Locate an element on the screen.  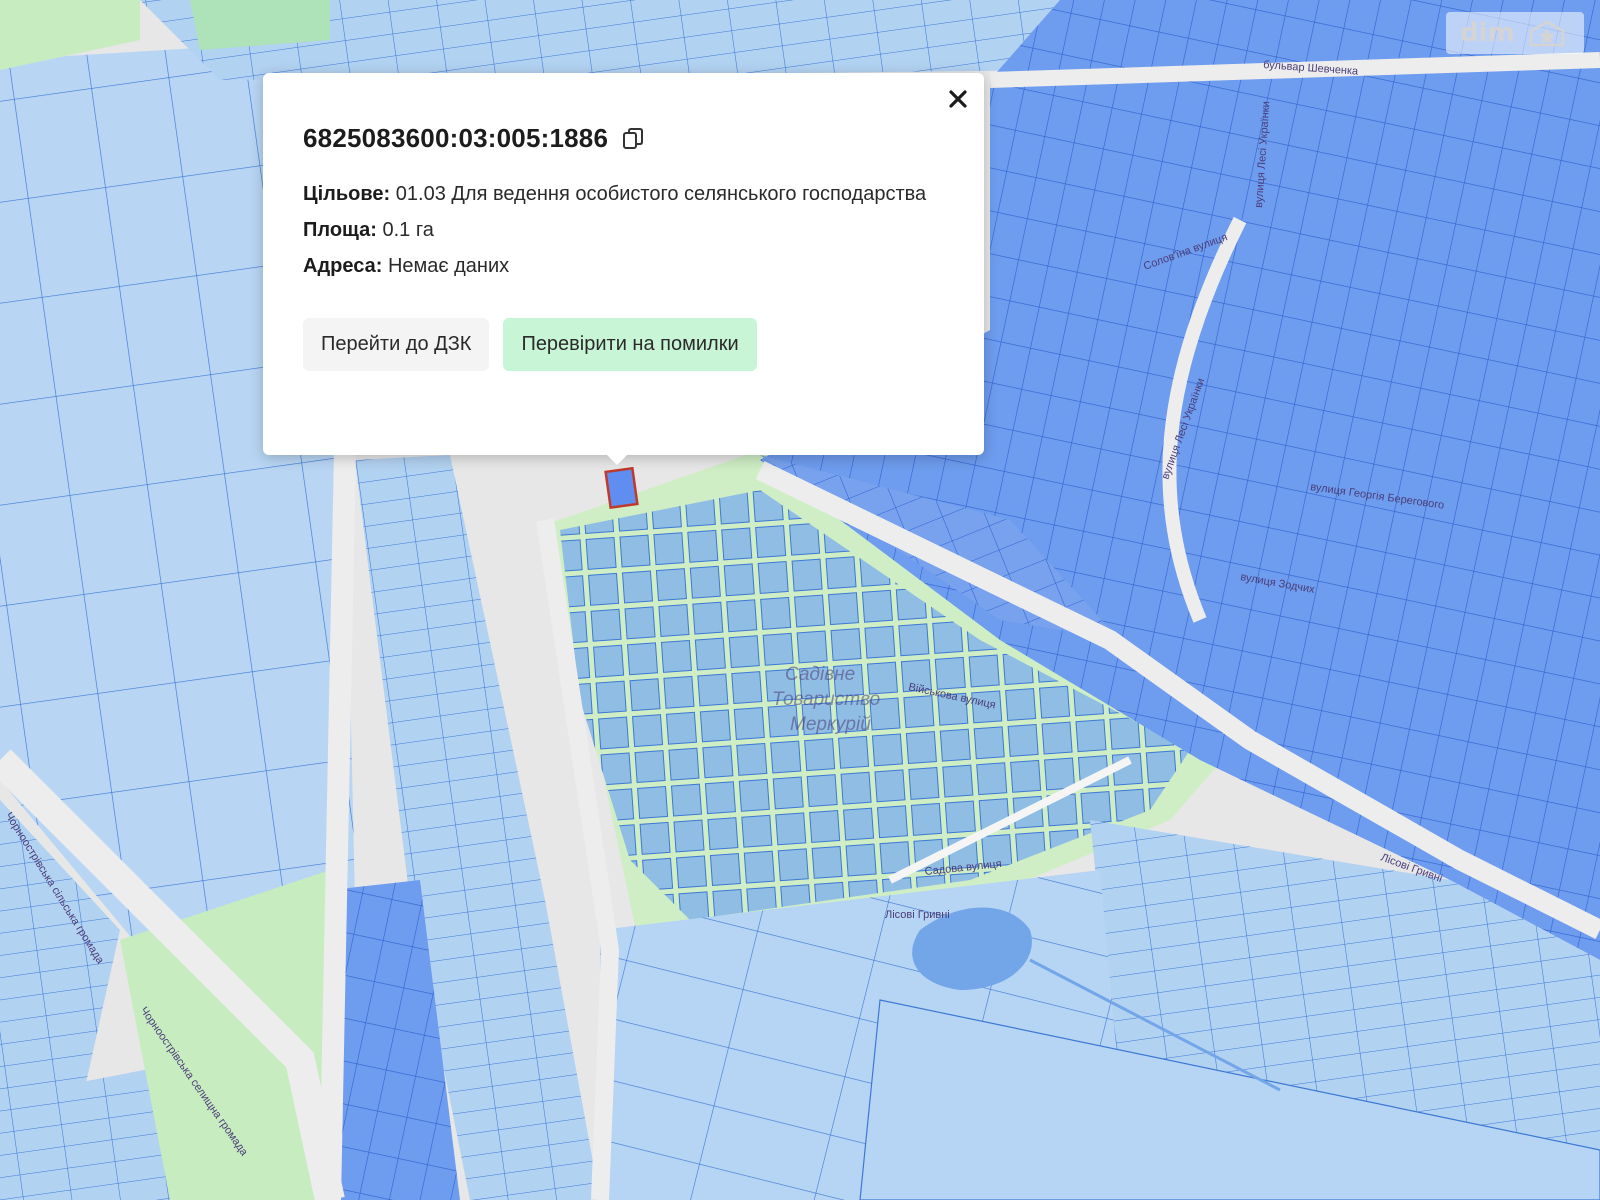
popup-actions: Перейти до ДЗК Перевірити на помилки is located at coordinates (623, 344).